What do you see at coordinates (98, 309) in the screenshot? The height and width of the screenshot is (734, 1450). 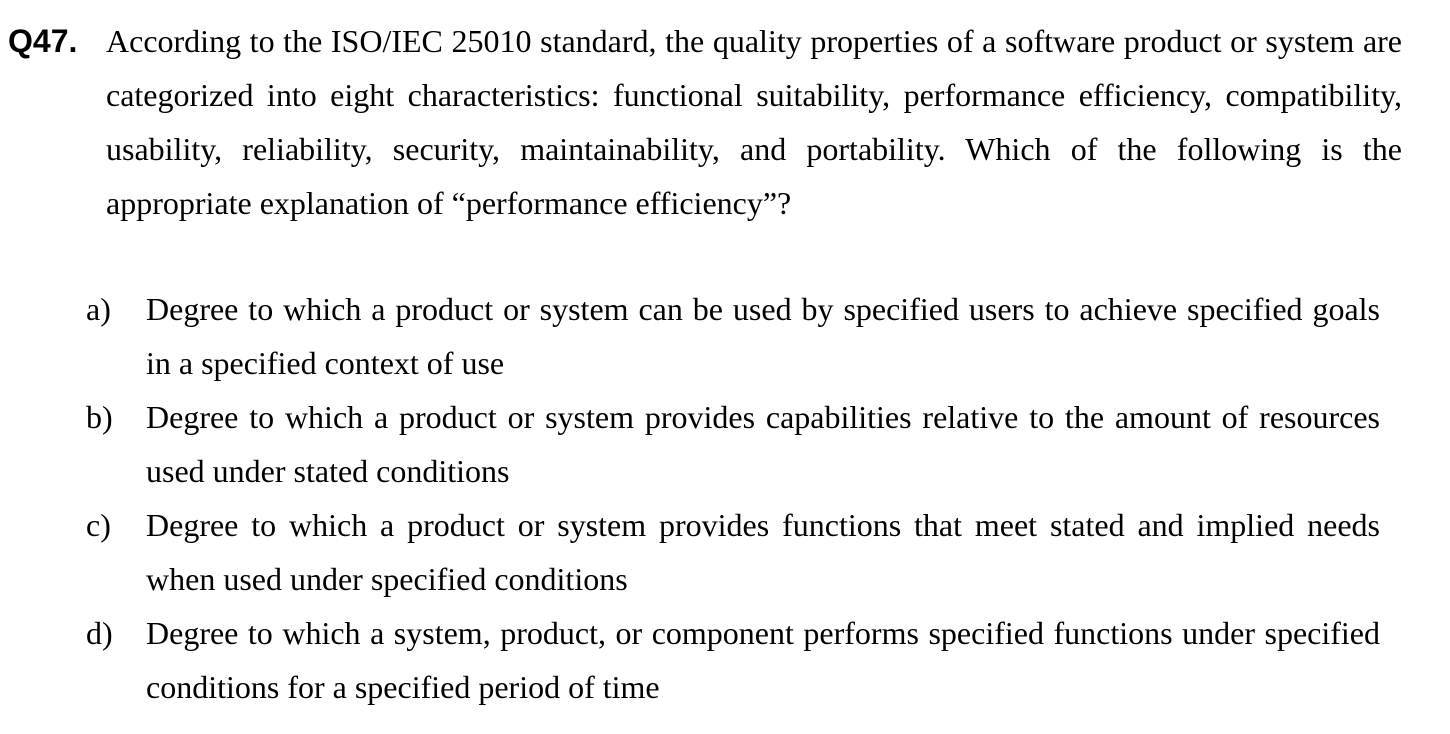 I see `option-letter: a)` at bounding box center [98, 309].